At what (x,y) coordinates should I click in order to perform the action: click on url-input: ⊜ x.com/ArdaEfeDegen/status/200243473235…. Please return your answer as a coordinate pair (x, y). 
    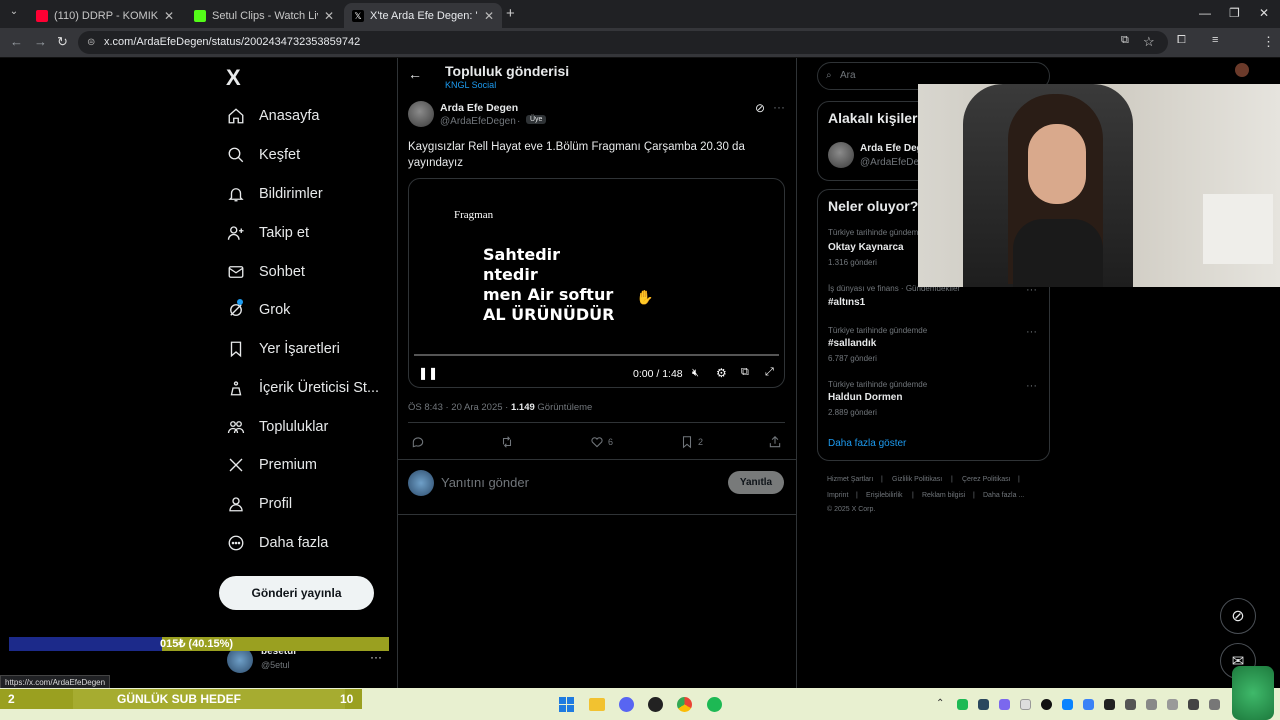
    Looking at the image, I should click on (623, 42).